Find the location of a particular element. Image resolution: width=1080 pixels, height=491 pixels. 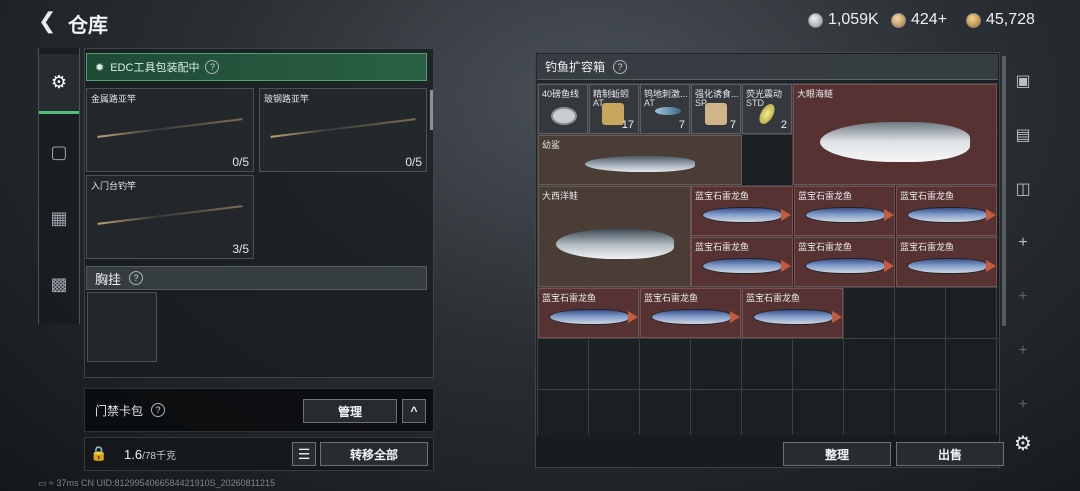

item-grade: STD is located at coordinates (755, 103).